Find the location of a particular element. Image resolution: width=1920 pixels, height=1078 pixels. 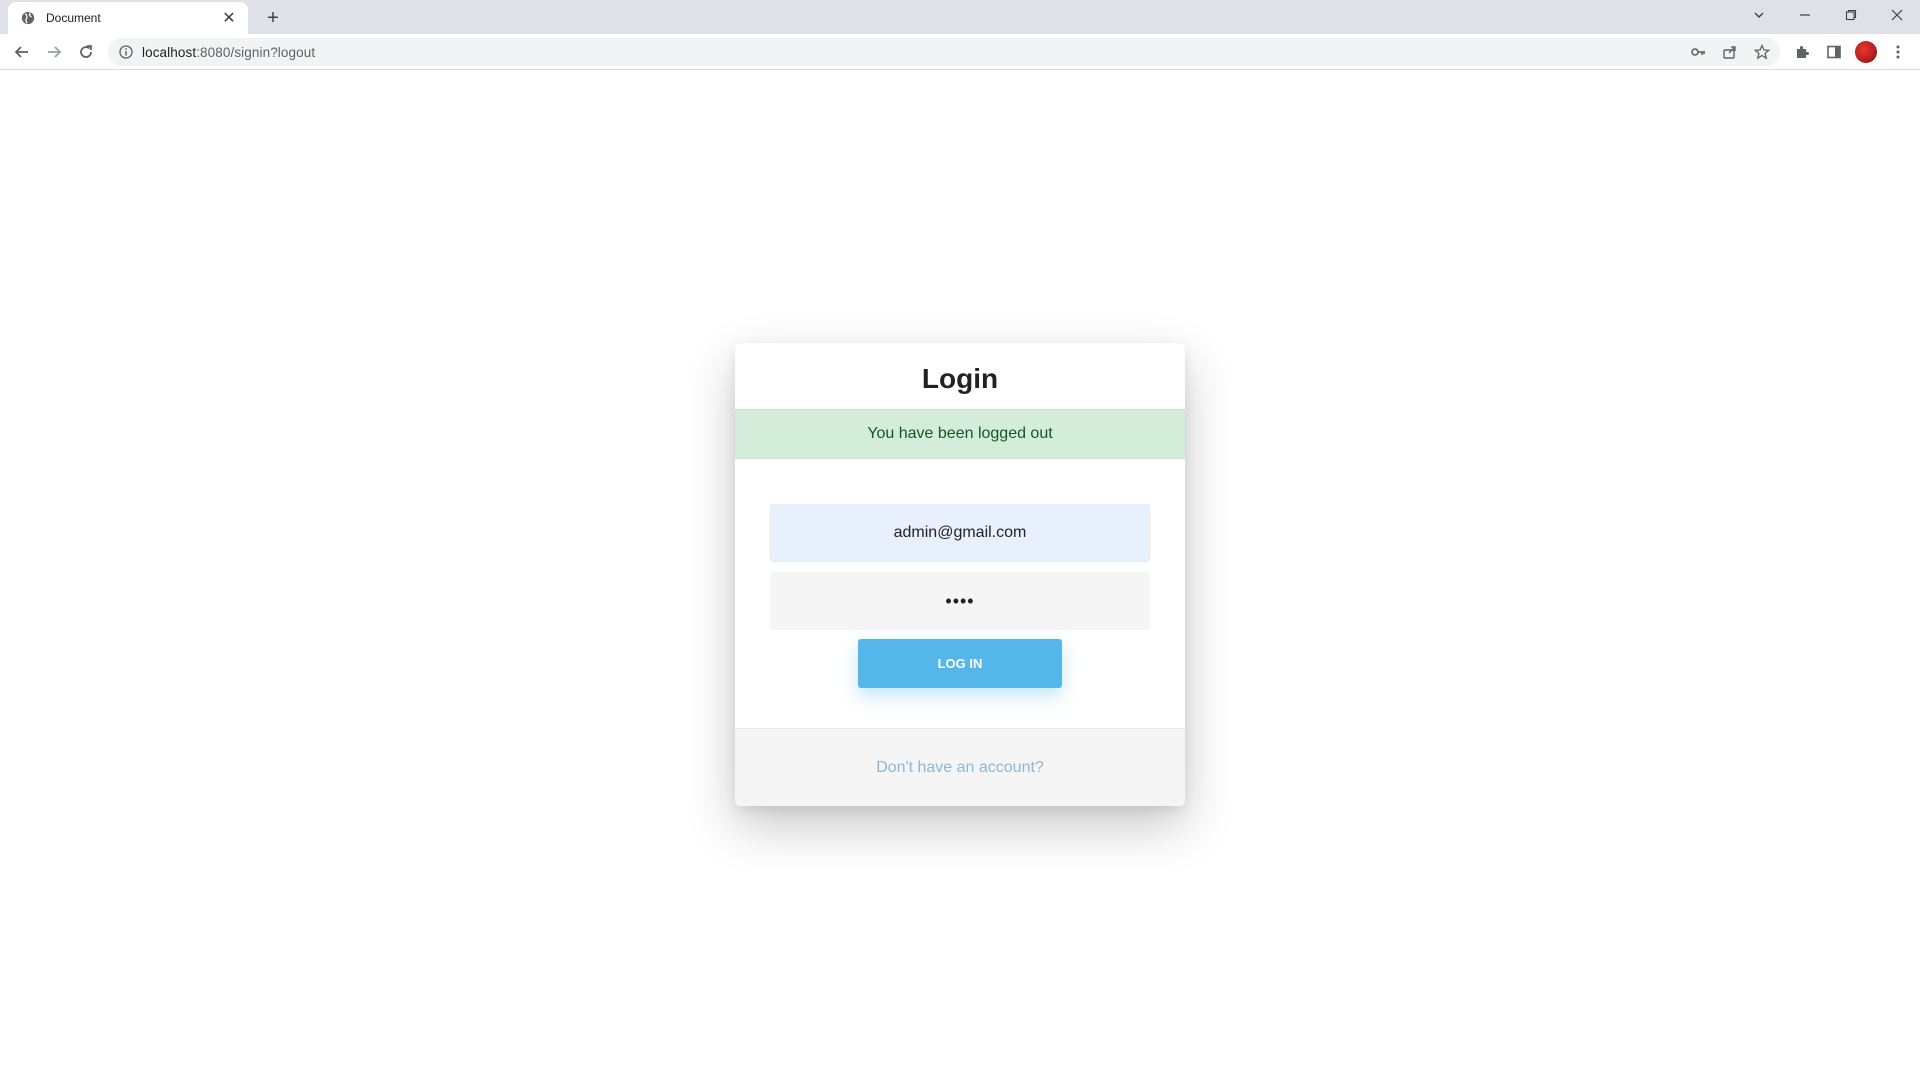

logout-alert: You have been logged out is located at coordinates (960, 434).